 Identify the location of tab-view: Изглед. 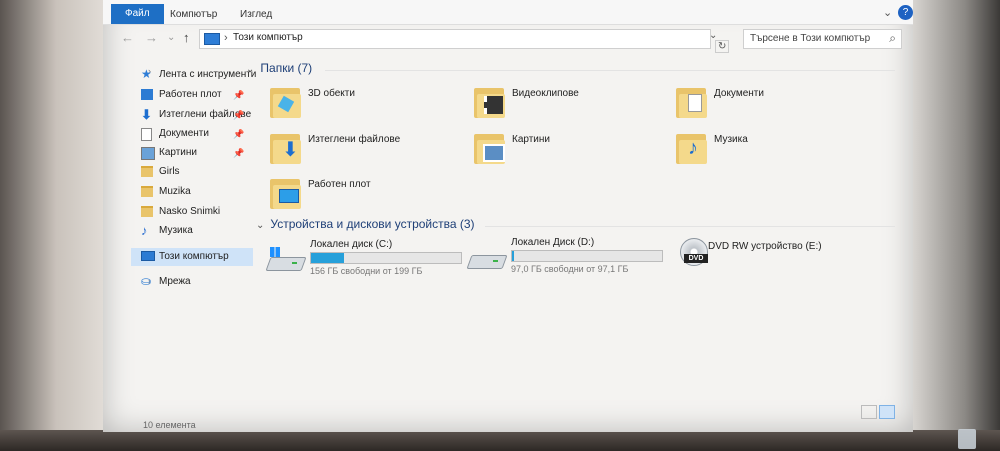
(256, 14).